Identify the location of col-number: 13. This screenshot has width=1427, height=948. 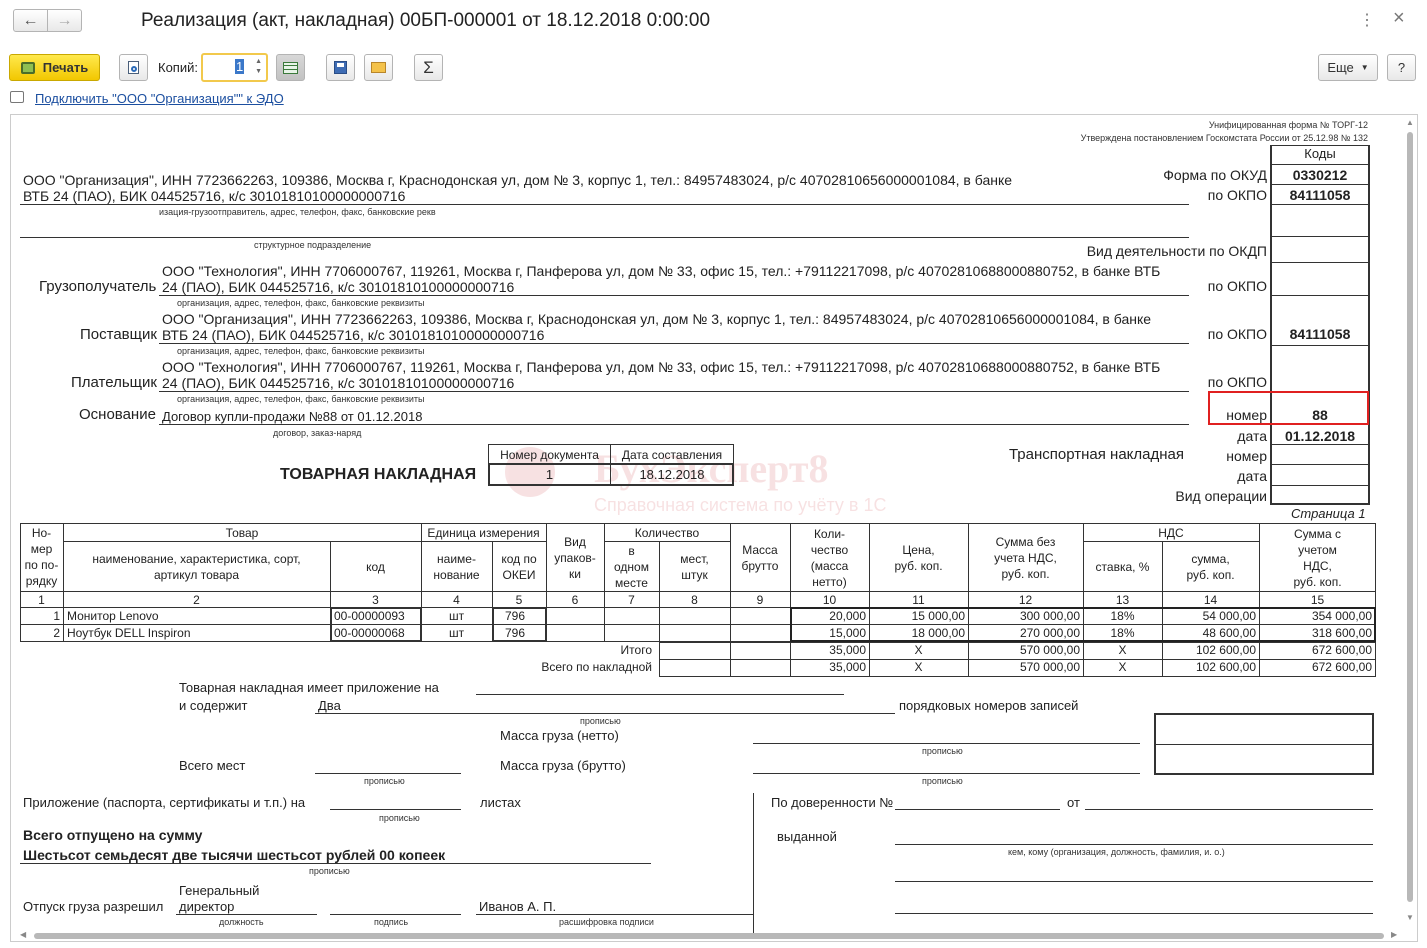
(1122, 600).